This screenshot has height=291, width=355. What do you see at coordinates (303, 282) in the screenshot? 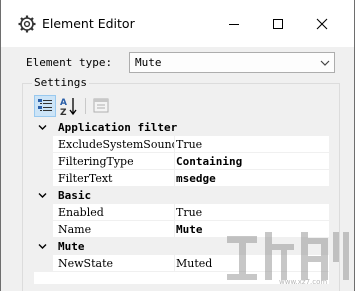
I see `watermark-url: www.xz7.com` at bounding box center [303, 282].